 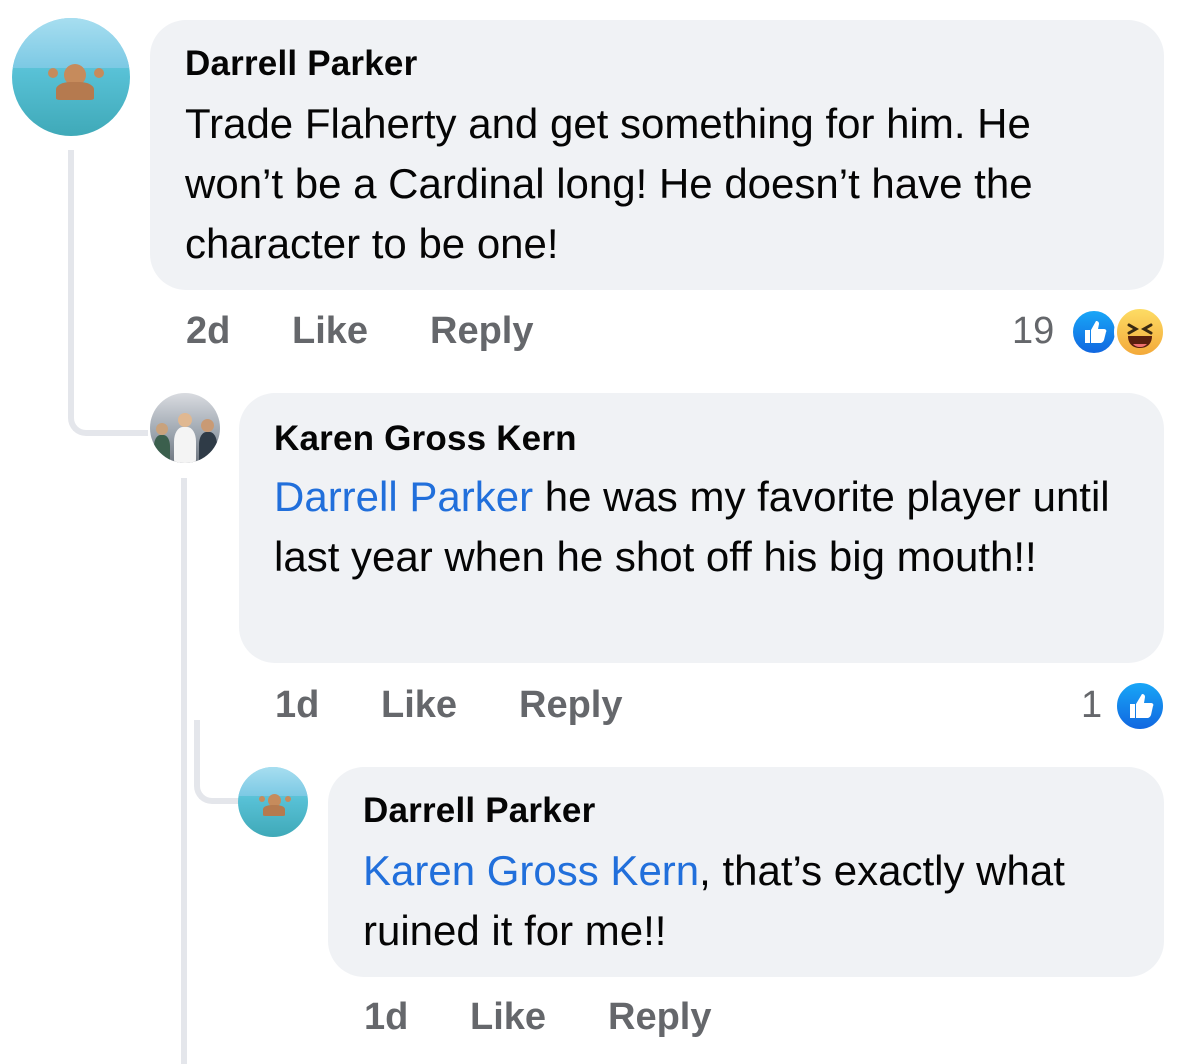 What do you see at coordinates (1033, 331) in the screenshot?
I see `reaction-count: 19` at bounding box center [1033, 331].